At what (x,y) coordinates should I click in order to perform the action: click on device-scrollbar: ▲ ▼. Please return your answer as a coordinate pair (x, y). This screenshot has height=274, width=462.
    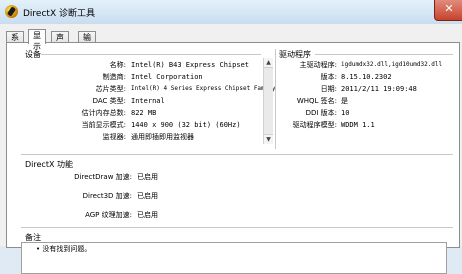
    Looking at the image, I should click on (268, 101).